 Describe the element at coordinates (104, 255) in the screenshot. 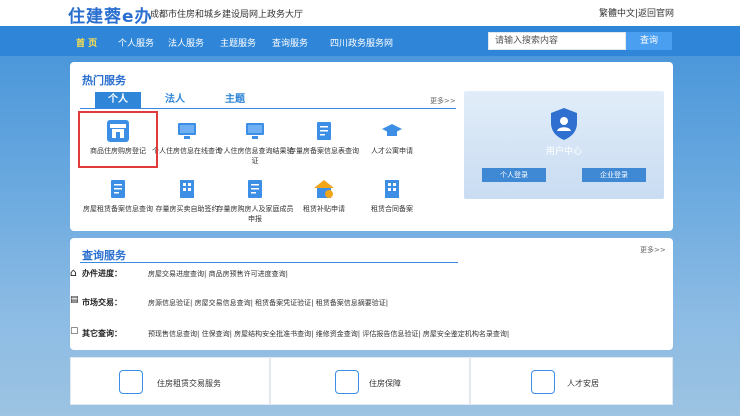

I see `query-title: 查询服务` at that location.